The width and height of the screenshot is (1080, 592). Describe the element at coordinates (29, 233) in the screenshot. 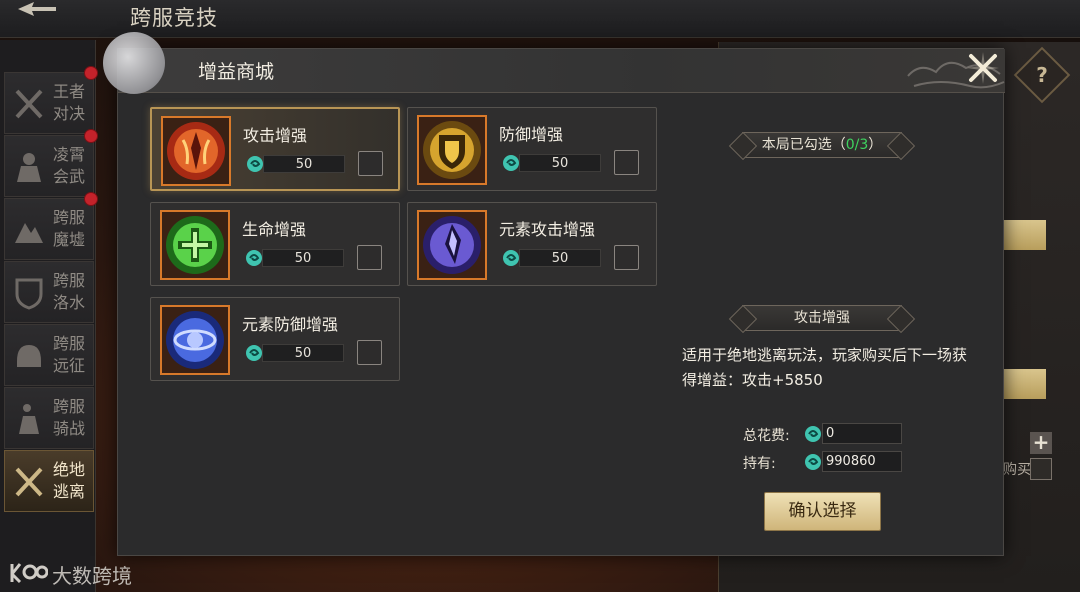

I see `mountain-icon` at that location.